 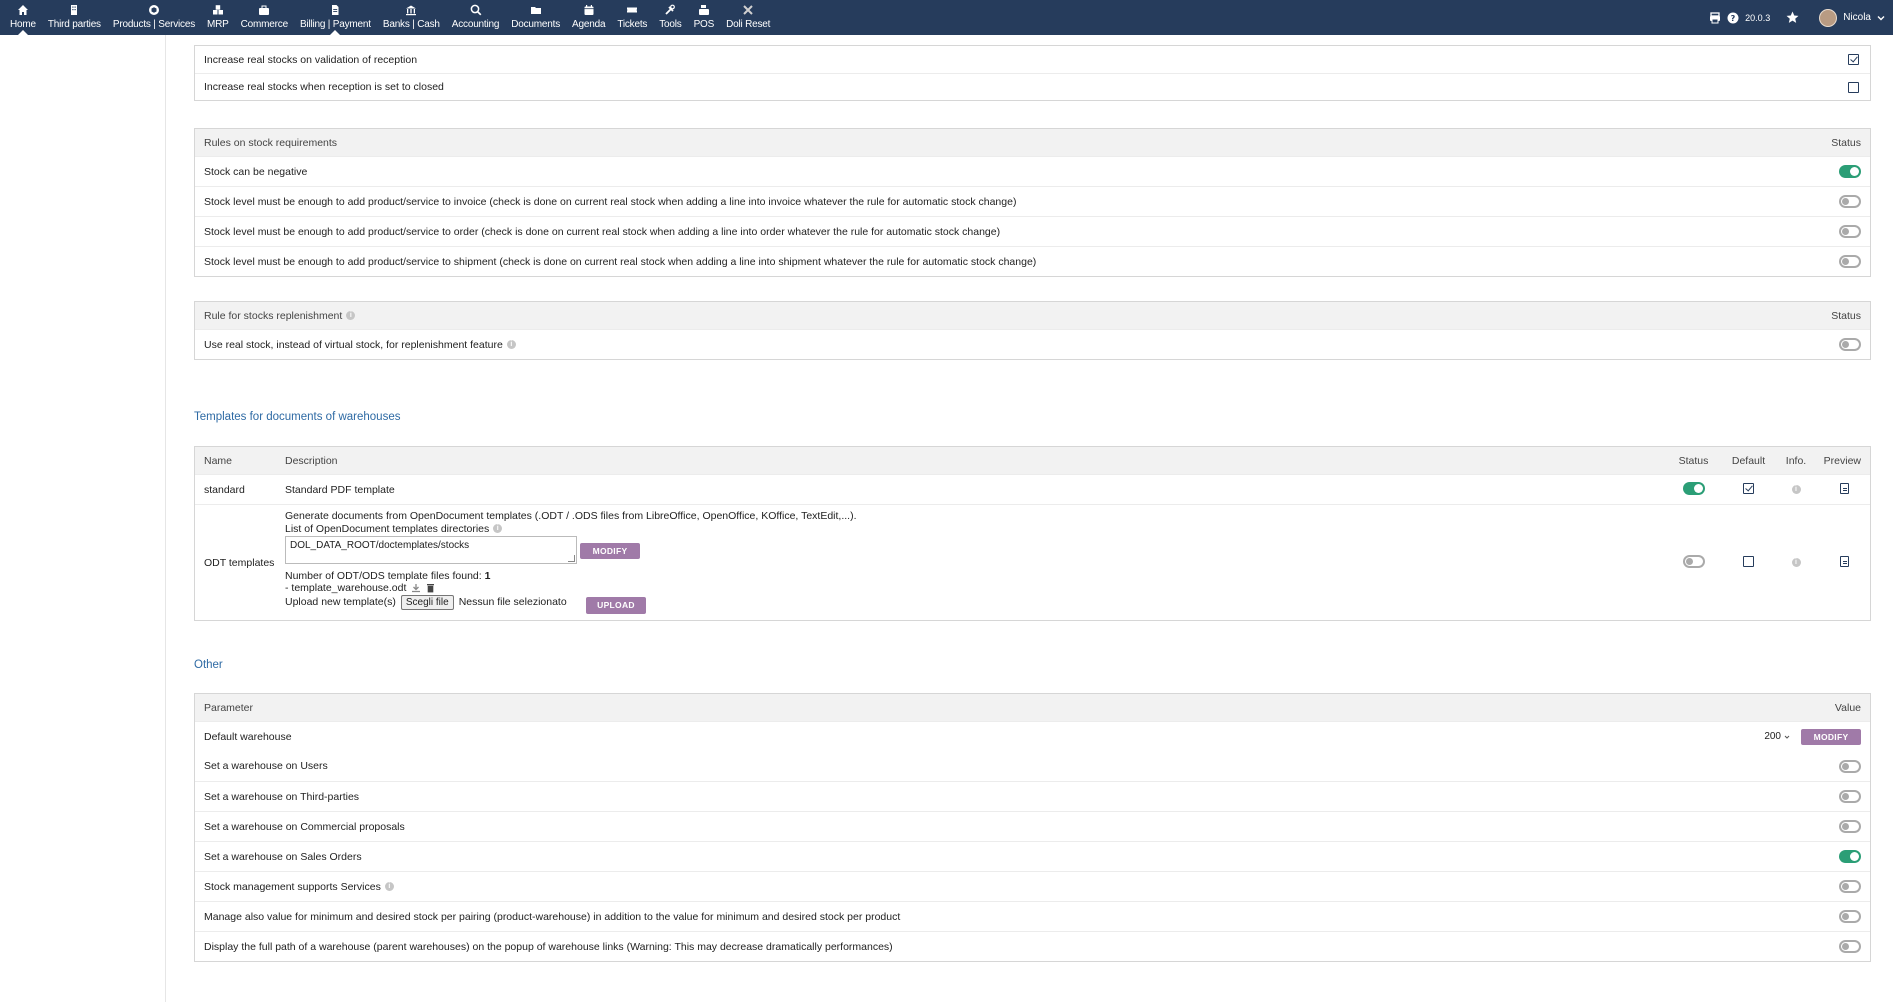 What do you see at coordinates (217, 10) in the screenshot?
I see `cubes-icon` at bounding box center [217, 10].